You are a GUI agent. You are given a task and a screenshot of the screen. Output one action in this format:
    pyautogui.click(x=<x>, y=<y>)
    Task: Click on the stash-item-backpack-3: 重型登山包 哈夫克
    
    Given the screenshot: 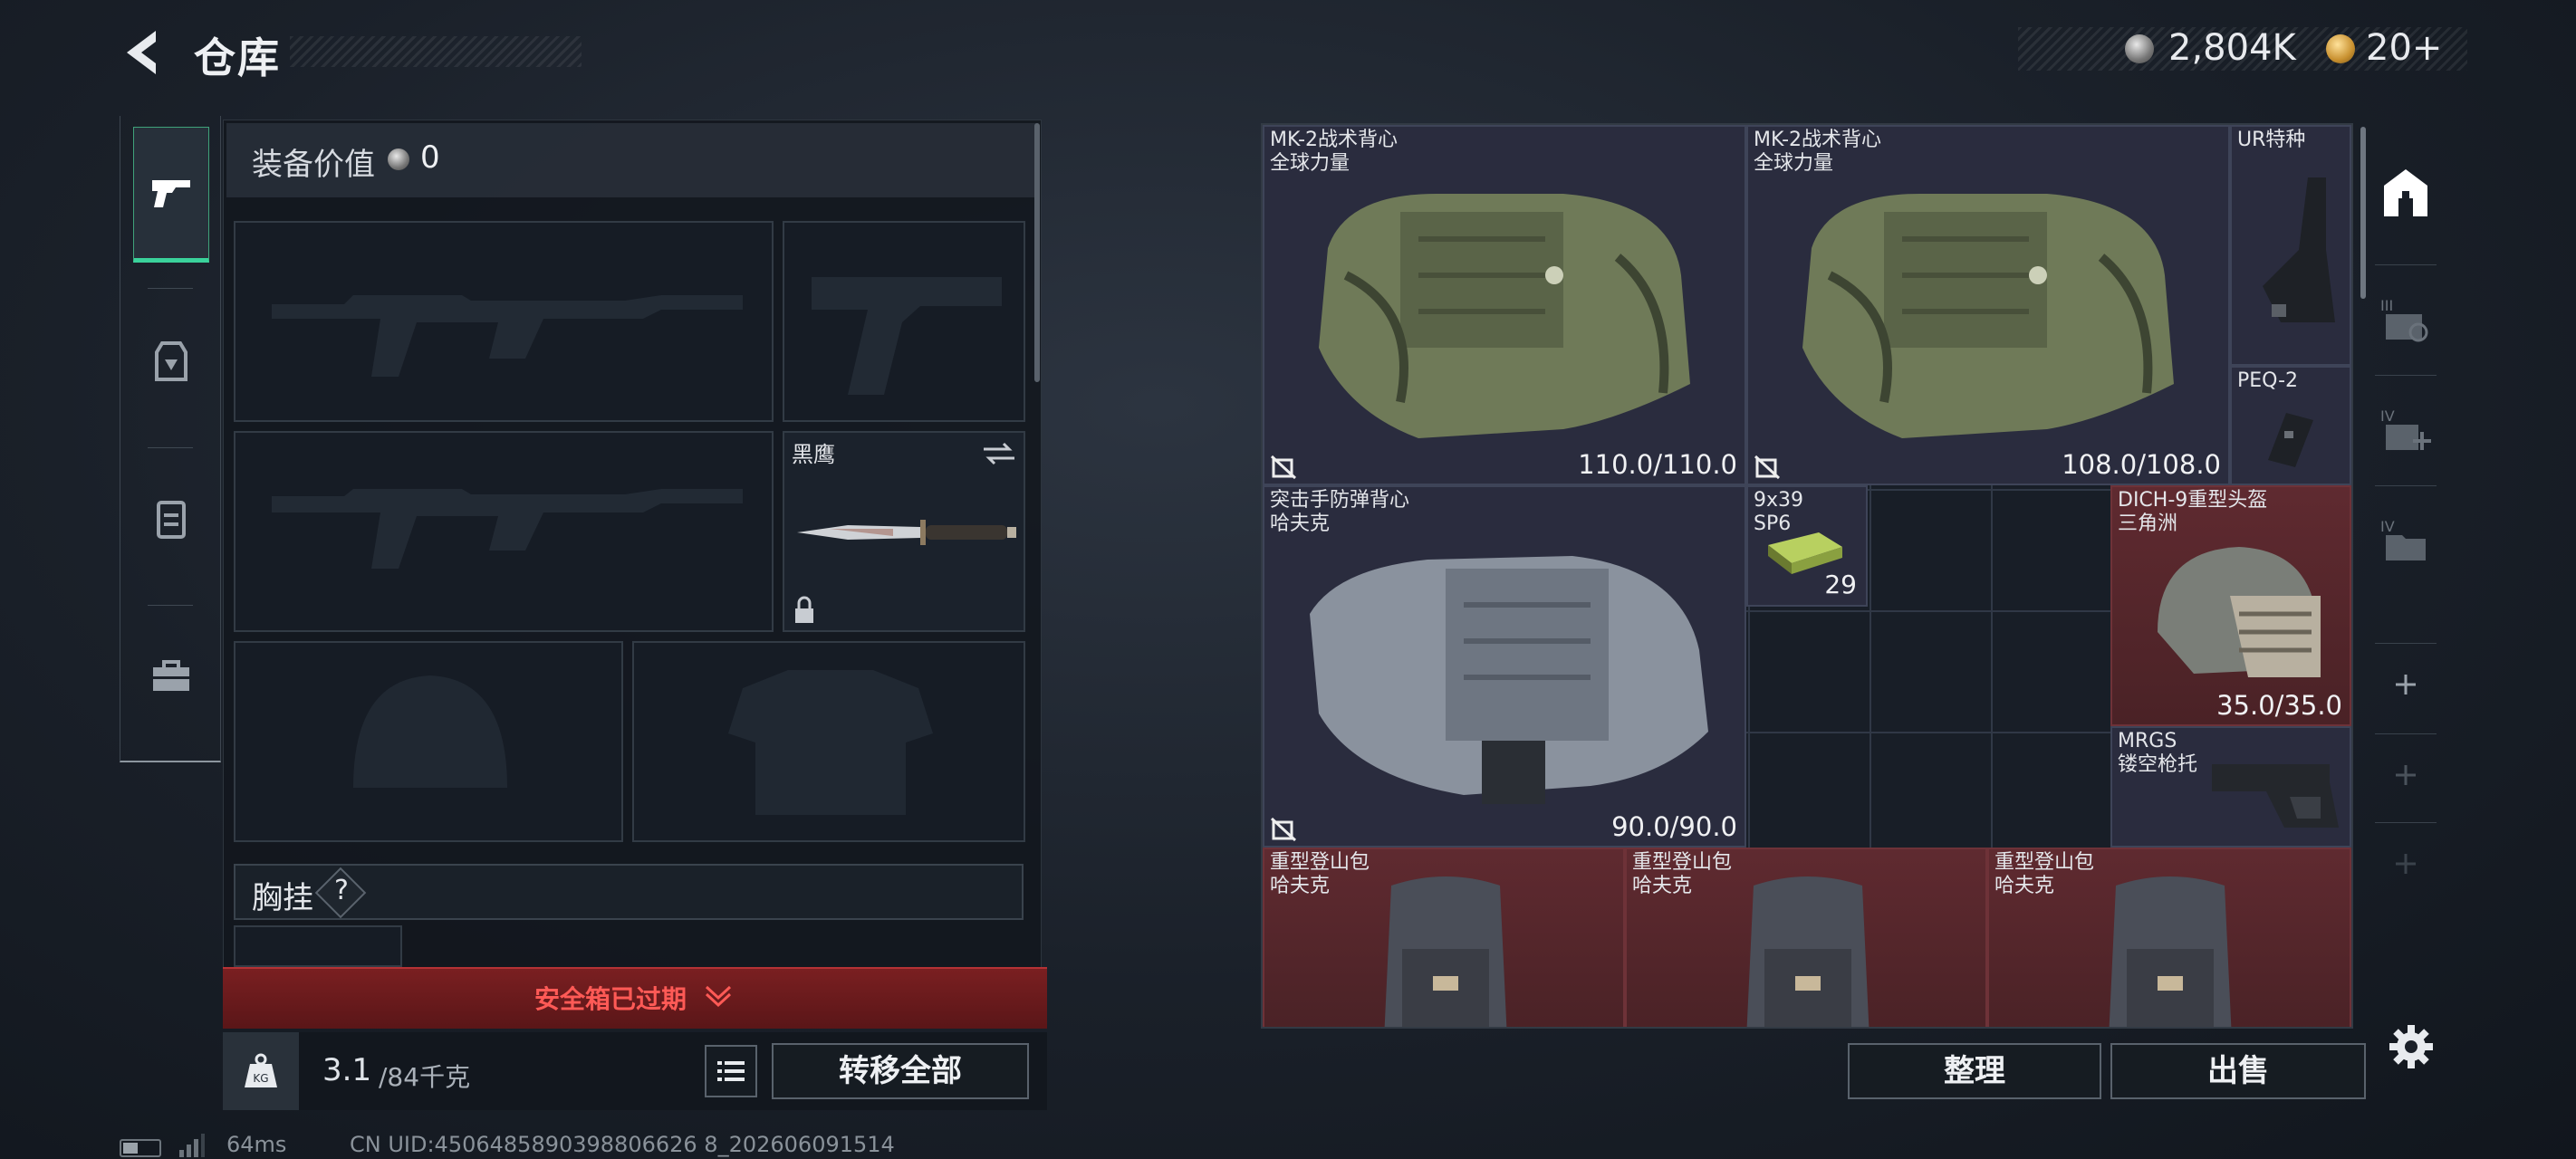 What is the action you would take?
    pyautogui.click(x=2169, y=937)
    